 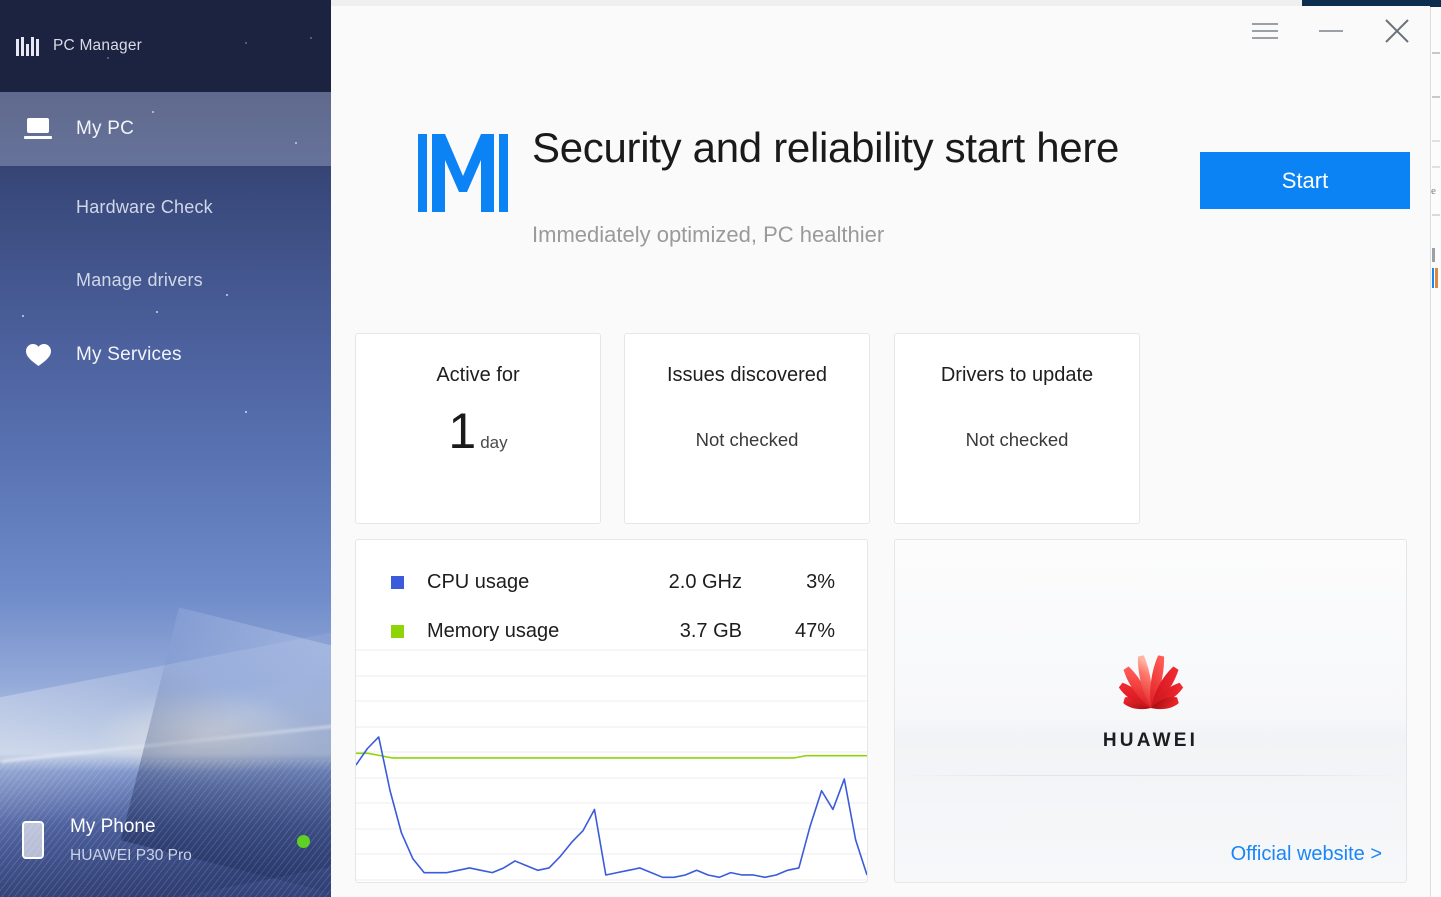 I want to click on promo-divider, so click(x=1151, y=775).